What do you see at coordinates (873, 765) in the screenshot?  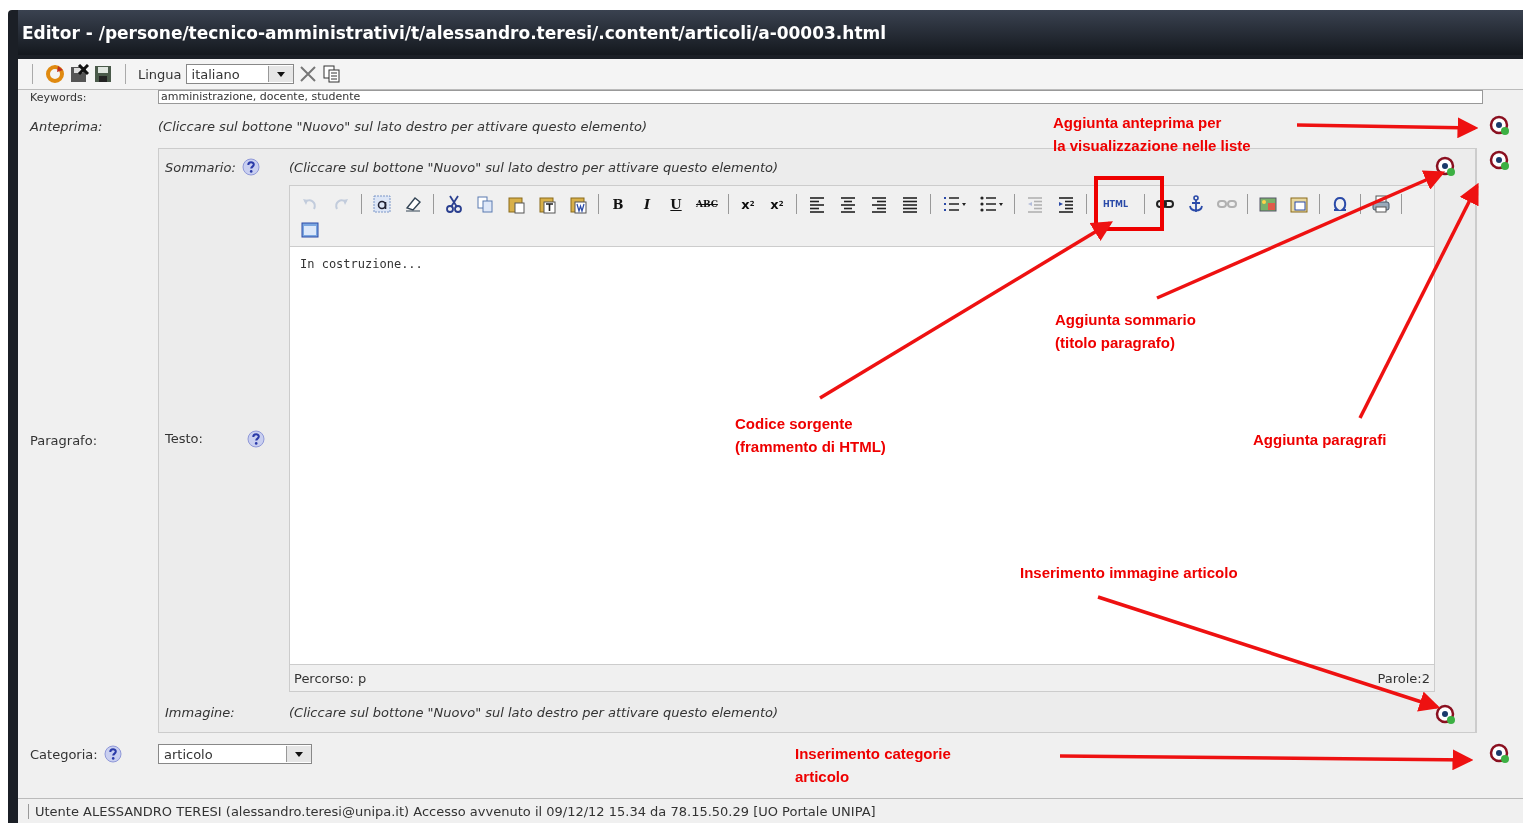 I see `annotation-label: Inserimento categorie articolo` at bounding box center [873, 765].